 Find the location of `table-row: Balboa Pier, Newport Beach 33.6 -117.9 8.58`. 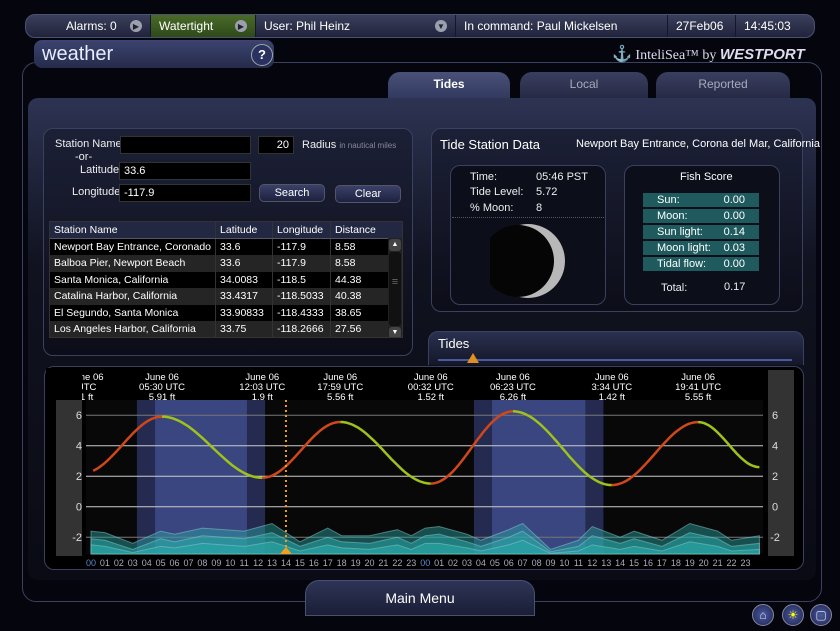

table-row: Balboa Pier, Newport Beach 33.6 -117.9 8.58 is located at coordinates (220, 263).